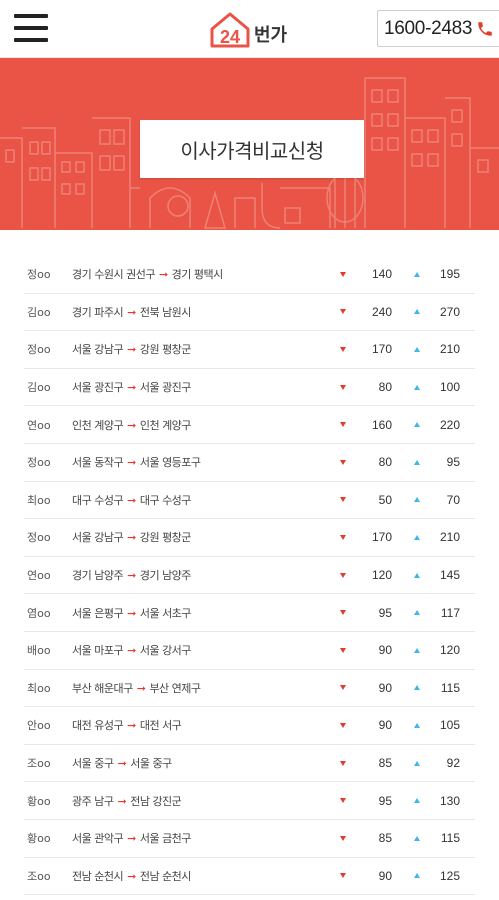 This screenshot has height=900, width=499. Describe the element at coordinates (206, 387) in the screenshot. I see `move-route: 서울 광진구 ➞ 서울 광진구` at that location.